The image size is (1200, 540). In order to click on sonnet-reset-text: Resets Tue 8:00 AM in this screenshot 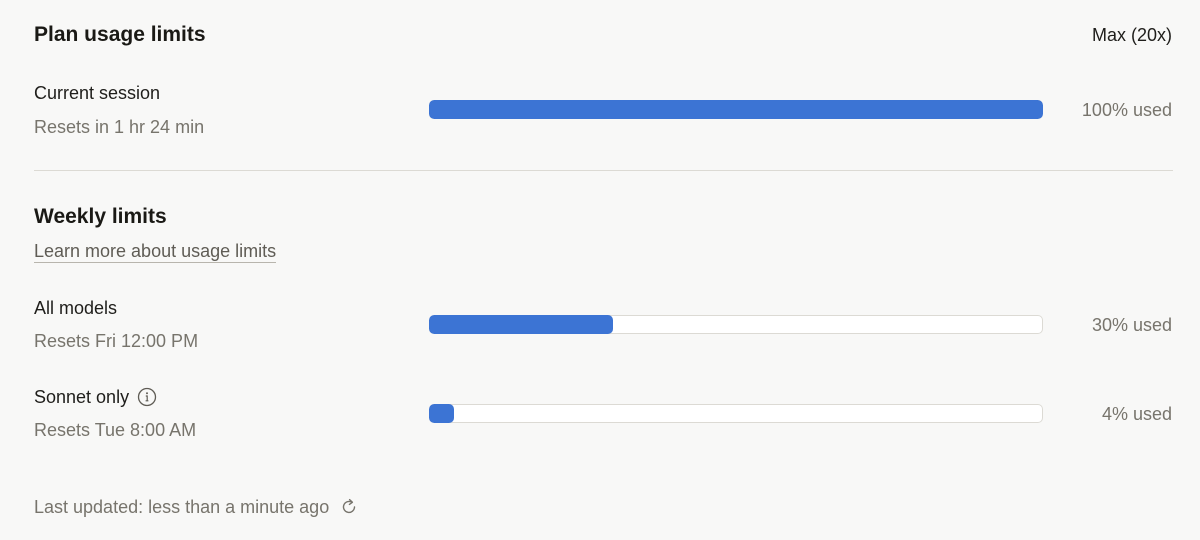, I will do `click(115, 430)`.